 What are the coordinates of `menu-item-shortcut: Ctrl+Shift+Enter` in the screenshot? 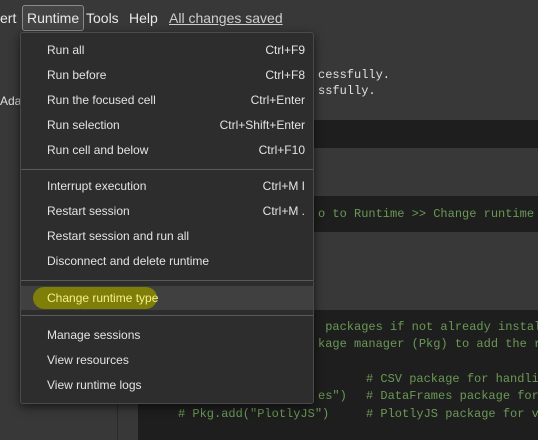 It's located at (262, 125).